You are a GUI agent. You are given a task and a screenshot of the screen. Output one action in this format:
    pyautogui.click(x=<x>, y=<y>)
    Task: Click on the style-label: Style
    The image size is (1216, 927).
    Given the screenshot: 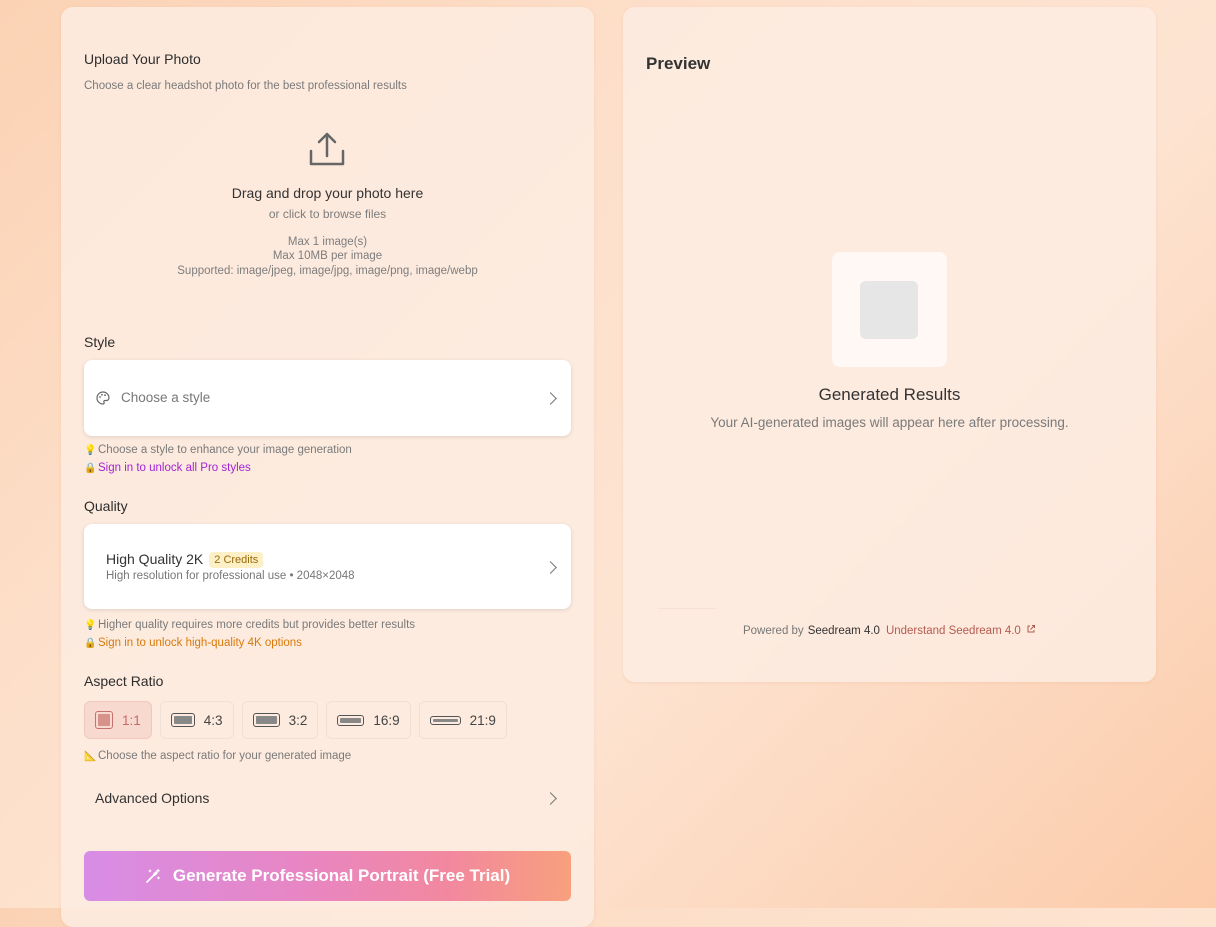 What is the action you would take?
    pyautogui.click(x=100, y=342)
    